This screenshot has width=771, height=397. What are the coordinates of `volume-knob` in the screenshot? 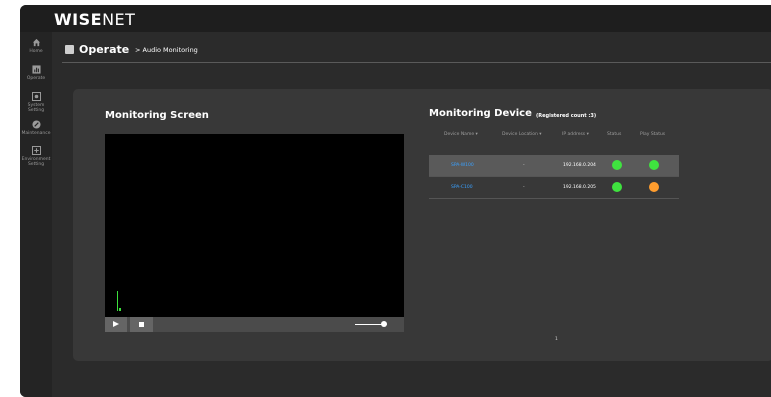 It's located at (383, 324).